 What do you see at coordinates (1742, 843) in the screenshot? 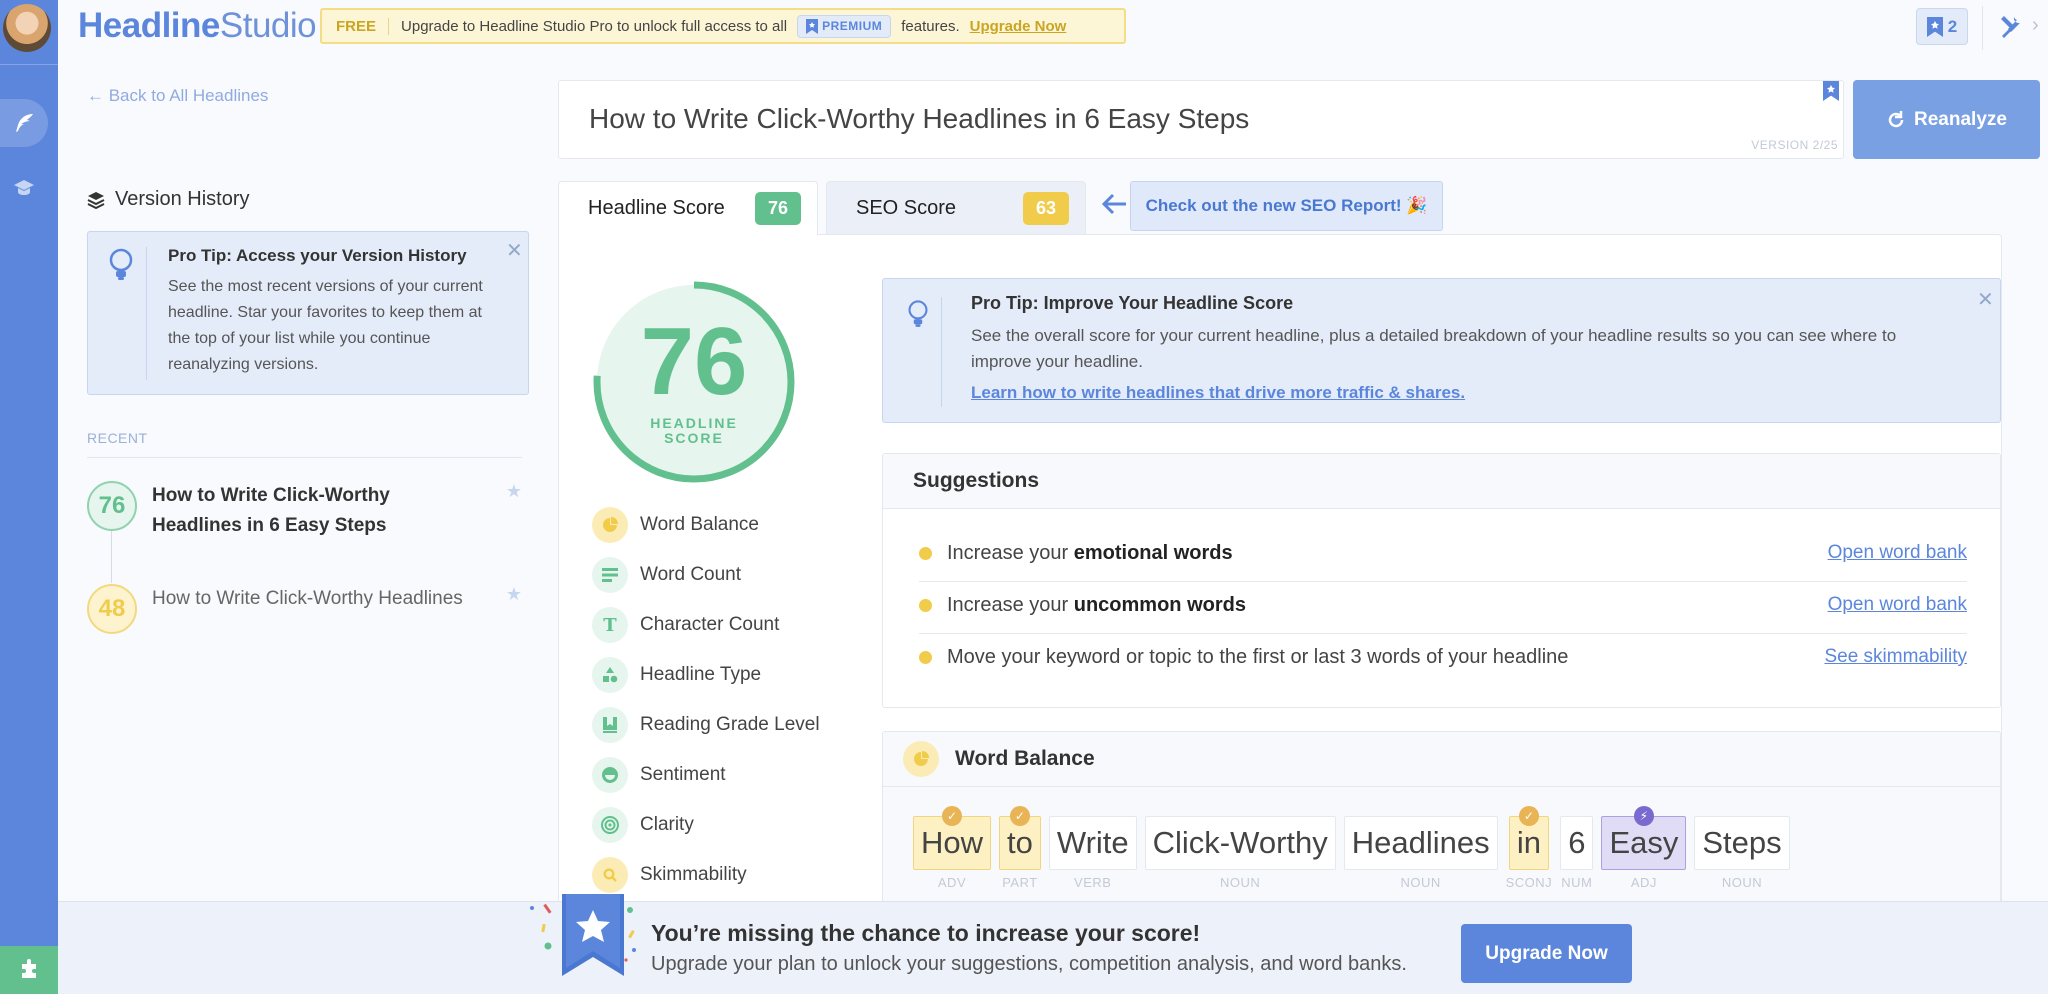
I see `word-text: Steps` at bounding box center [1742, 843].